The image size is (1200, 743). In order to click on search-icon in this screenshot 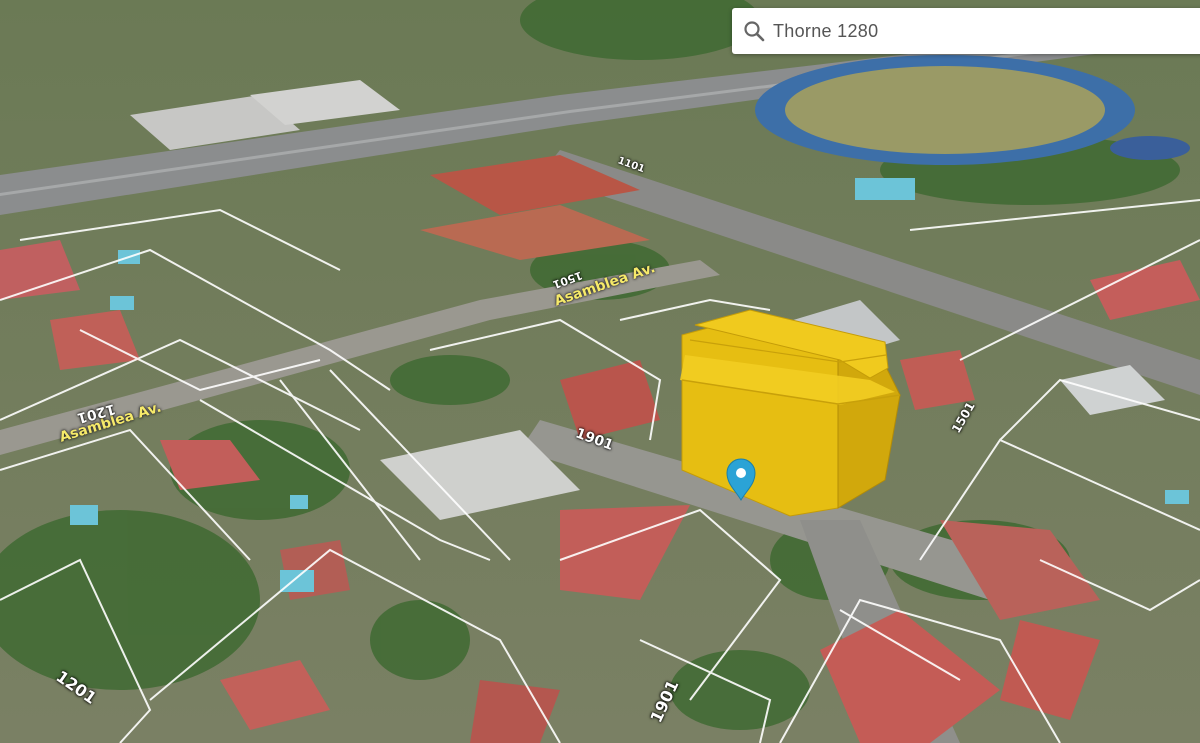, I will do `click(754, 31)`.